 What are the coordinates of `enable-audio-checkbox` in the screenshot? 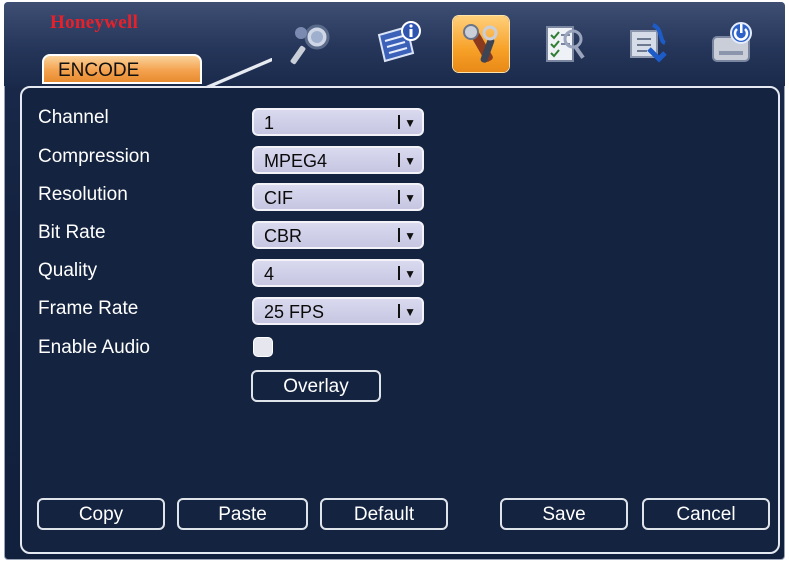 It's located at (263, 347).